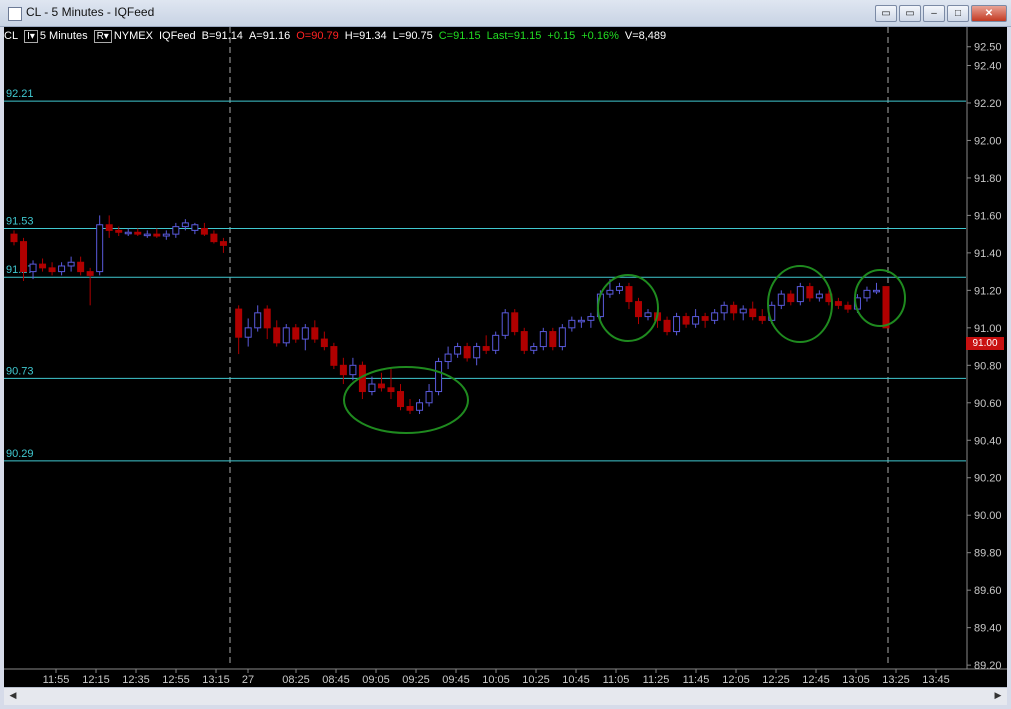 This screenshot has width=1011, height=709. What do you see at coordinates (736, 680) in the screenshot?
I see `x-tick-label: 12:05` at bounding box center [736, 680].